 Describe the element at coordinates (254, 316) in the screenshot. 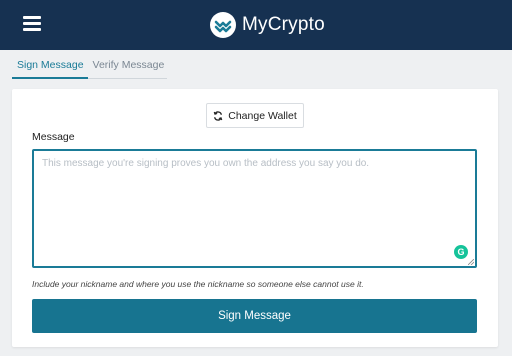

I see `sign-message-button: Sign Message` at that location.